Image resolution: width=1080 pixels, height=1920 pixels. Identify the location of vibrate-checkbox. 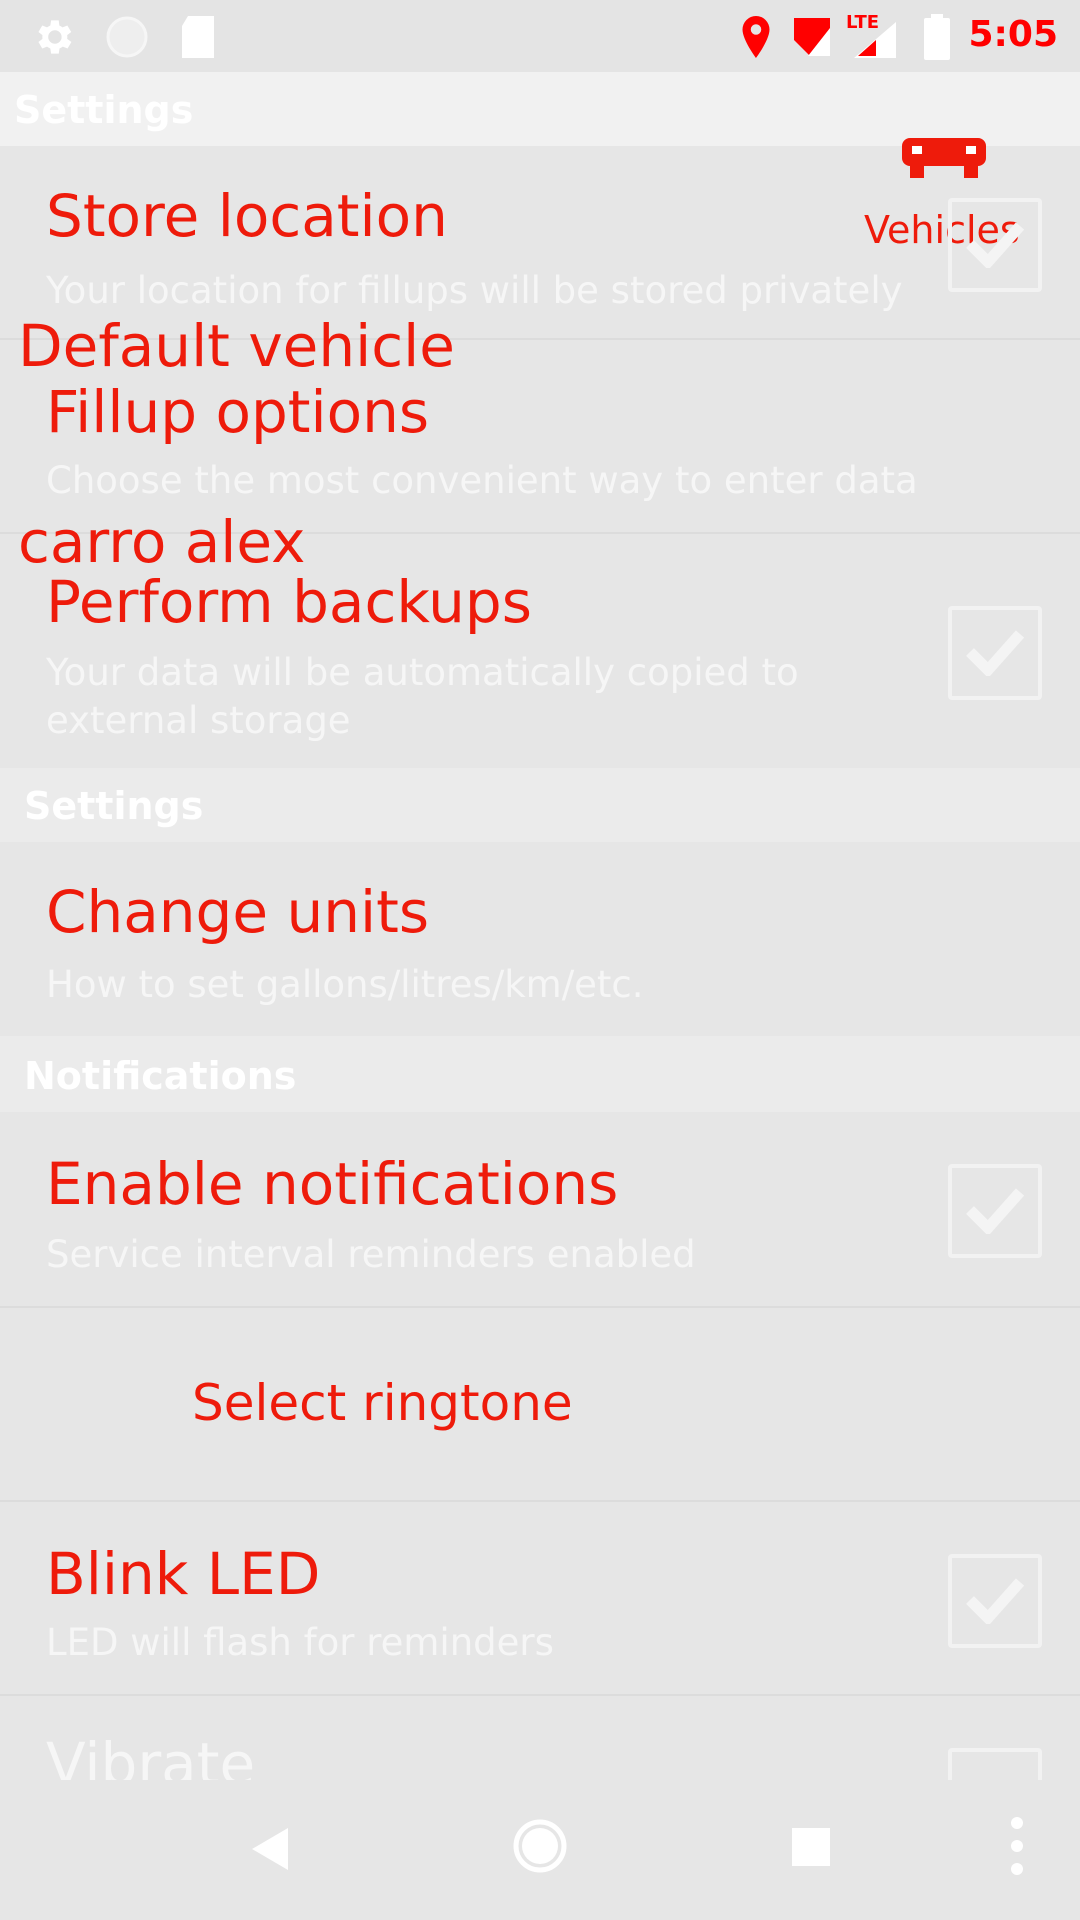
(995, 1764).